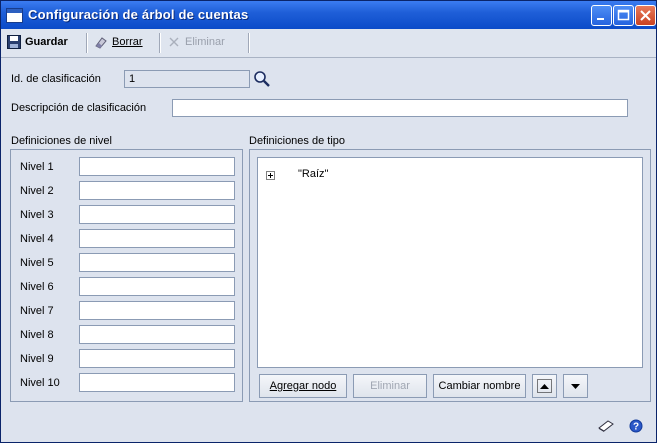  I want to click on level-9-label: Nivel 9, so click(37, 359).